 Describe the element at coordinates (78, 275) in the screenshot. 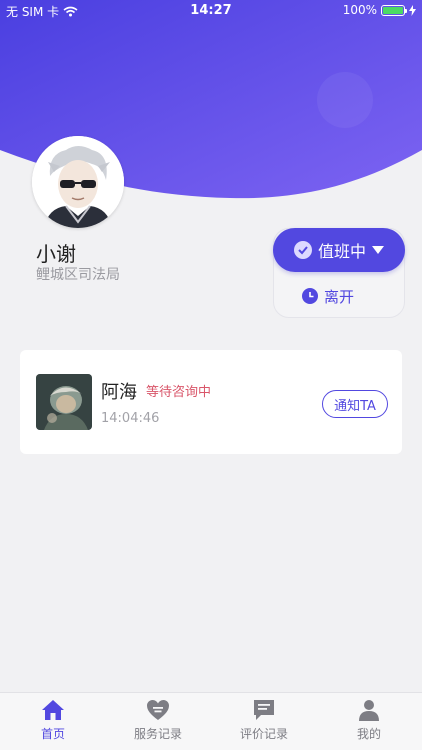

I see `user-organization: 鲤城区司法局` at that location.